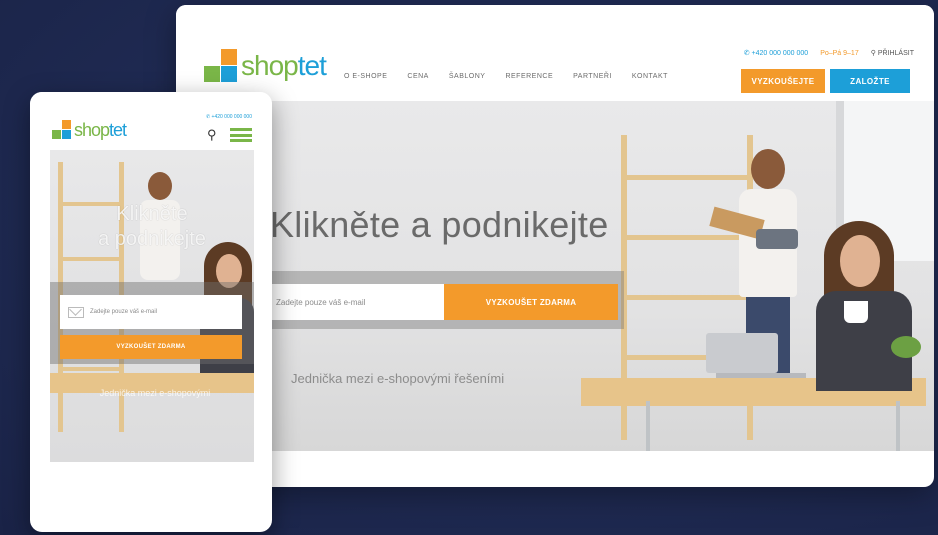 Image resolution: width=938 pixels, height=535 pixels. I want to click on mail-icon, so click(76, 312).